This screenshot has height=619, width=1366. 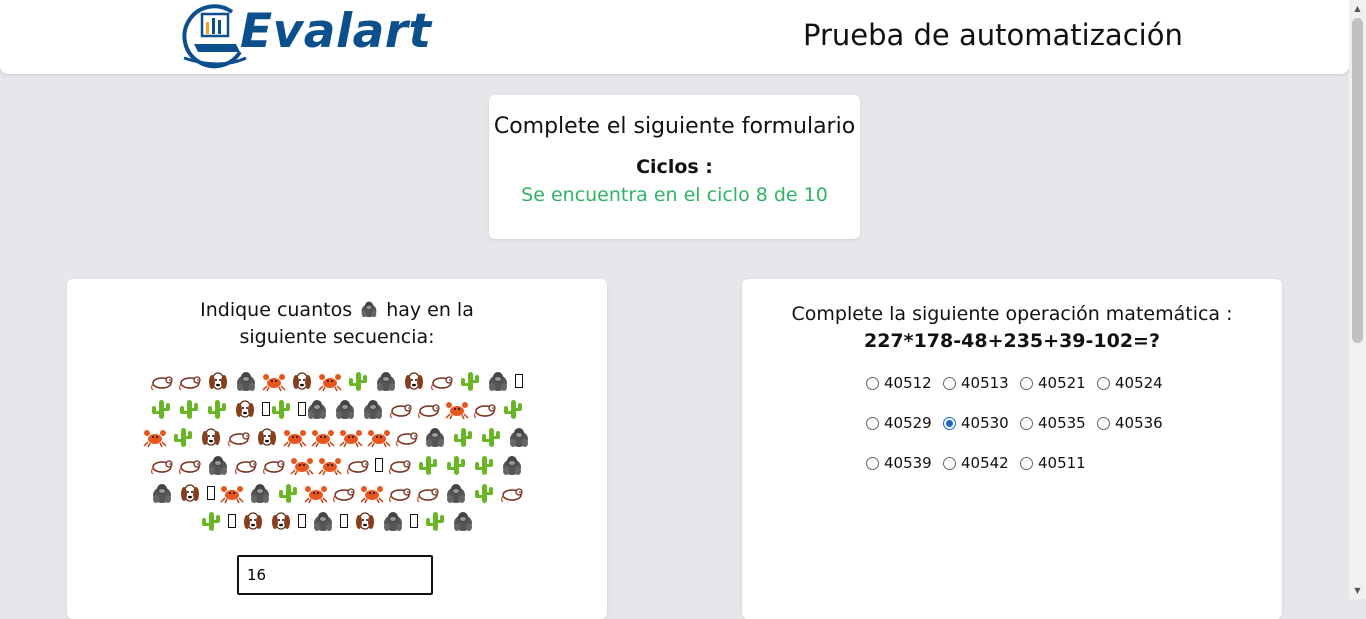 I want to click on answer-option: 40511, so click(x=1058, y=463).